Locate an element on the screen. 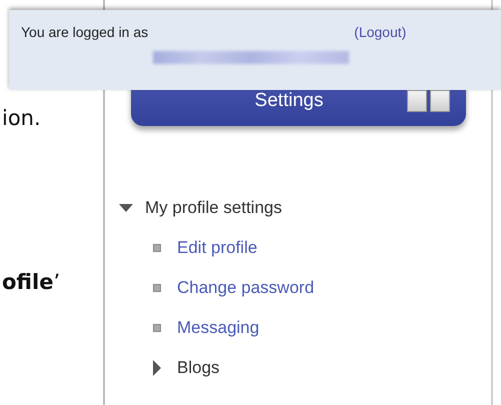  dock-icon is located at coordinates (440, 101).